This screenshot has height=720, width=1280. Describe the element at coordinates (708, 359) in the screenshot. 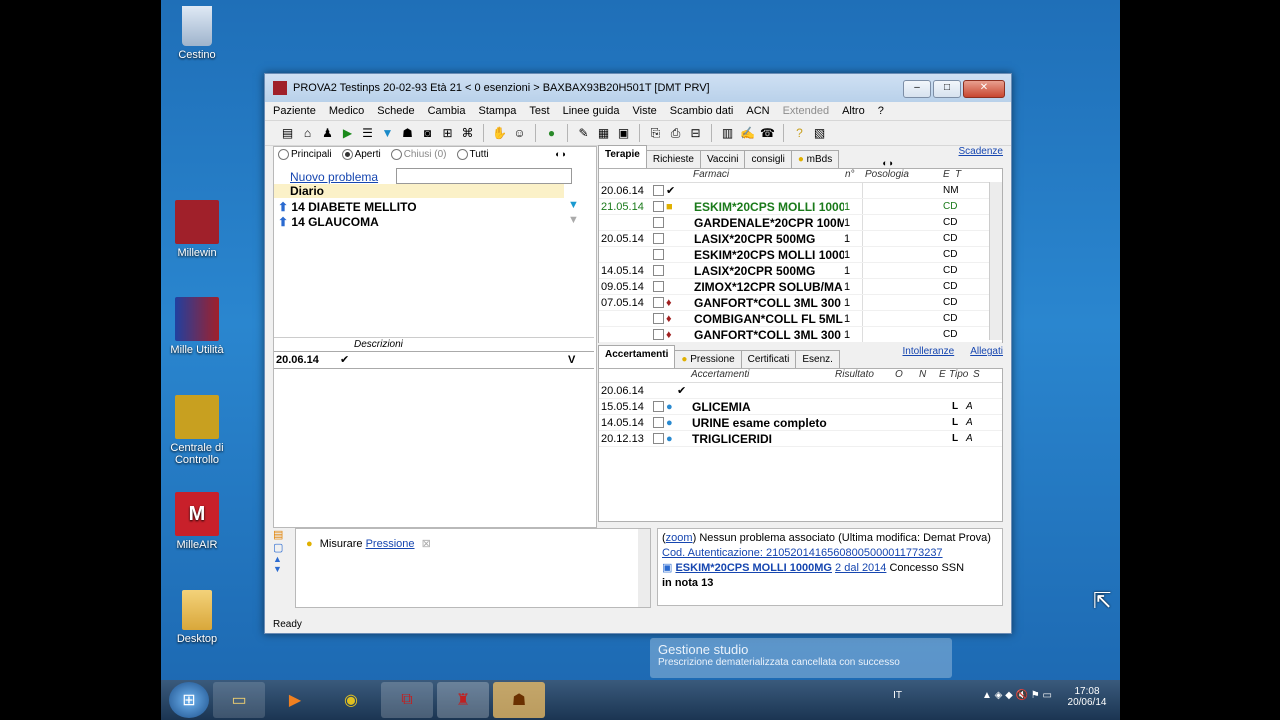

I see `tab-pressione: ● Pressione` at that location.